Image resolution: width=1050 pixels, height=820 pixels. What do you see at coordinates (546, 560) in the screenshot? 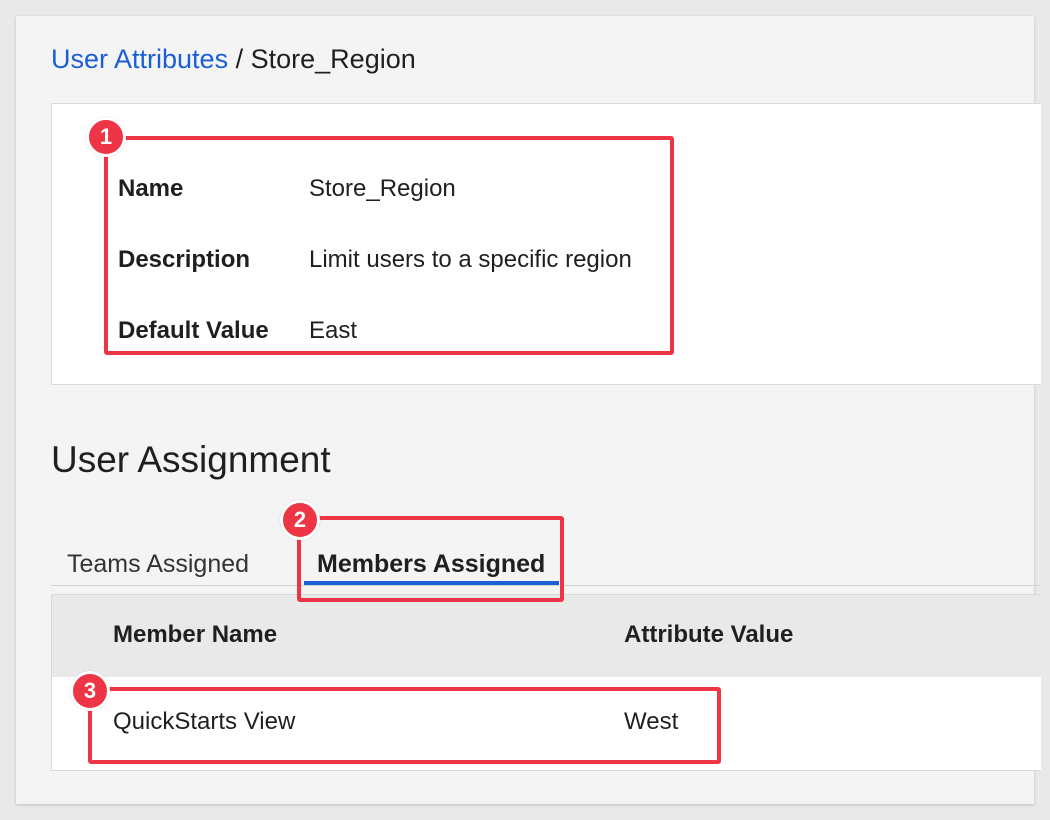
I see `assignment-tabs: Teams Assigned Members Assigned` at bounding box center [546, 560].